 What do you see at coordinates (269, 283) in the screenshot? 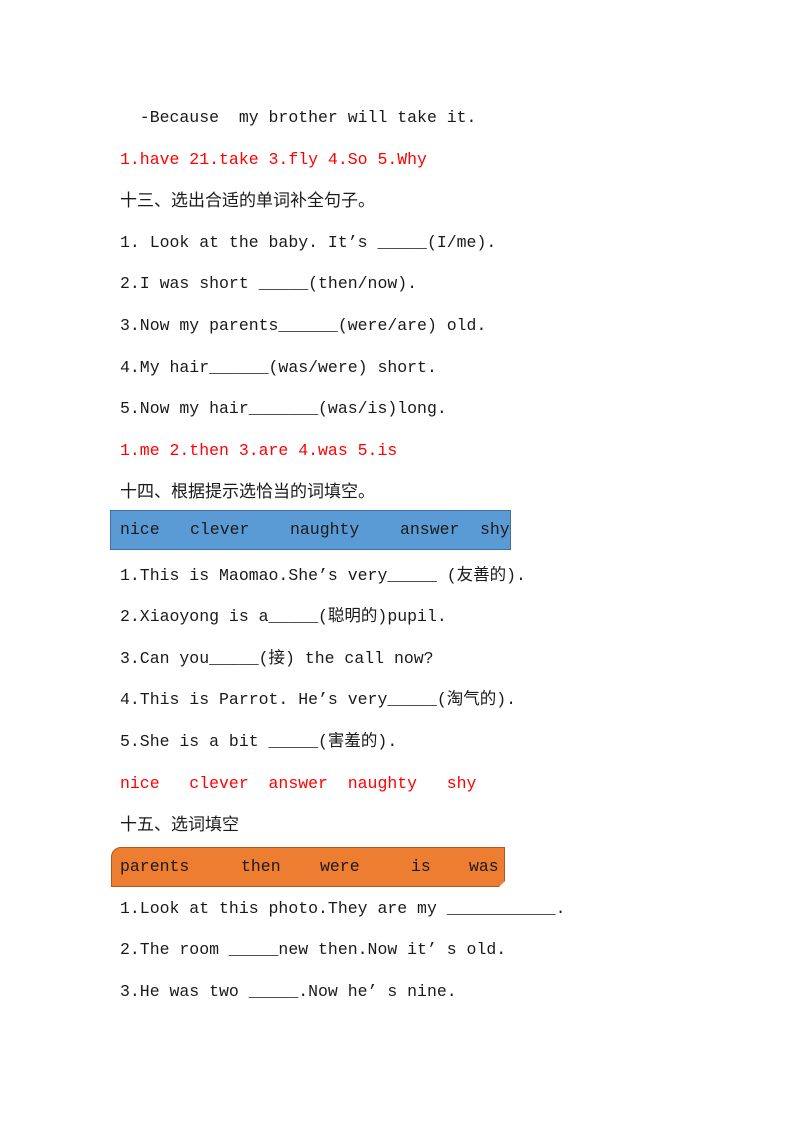
I see `question-13-2: 2.I was short _____(then/now).` at bounding box center [269, 283].